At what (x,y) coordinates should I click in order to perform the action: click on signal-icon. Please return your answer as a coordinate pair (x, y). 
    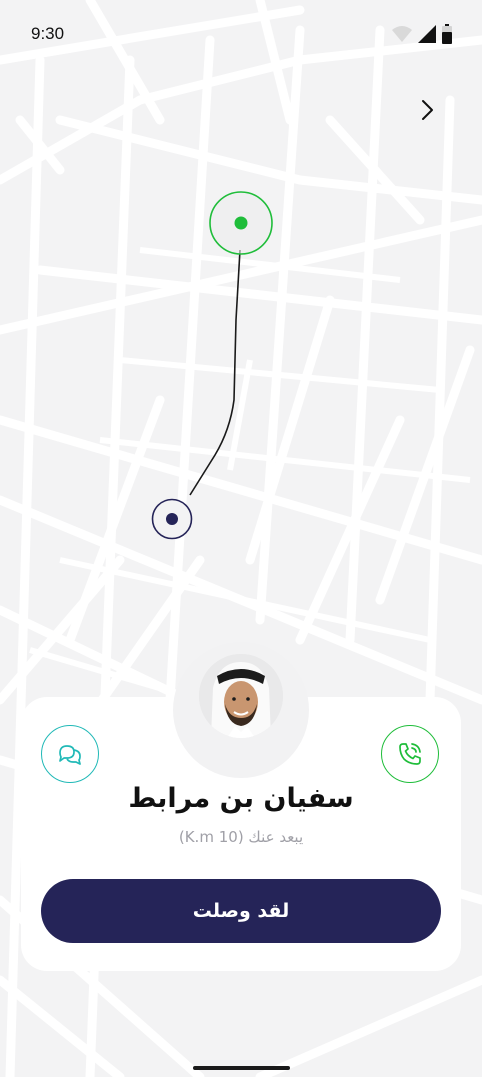
    Looking at the image, I should click on (427, 34).